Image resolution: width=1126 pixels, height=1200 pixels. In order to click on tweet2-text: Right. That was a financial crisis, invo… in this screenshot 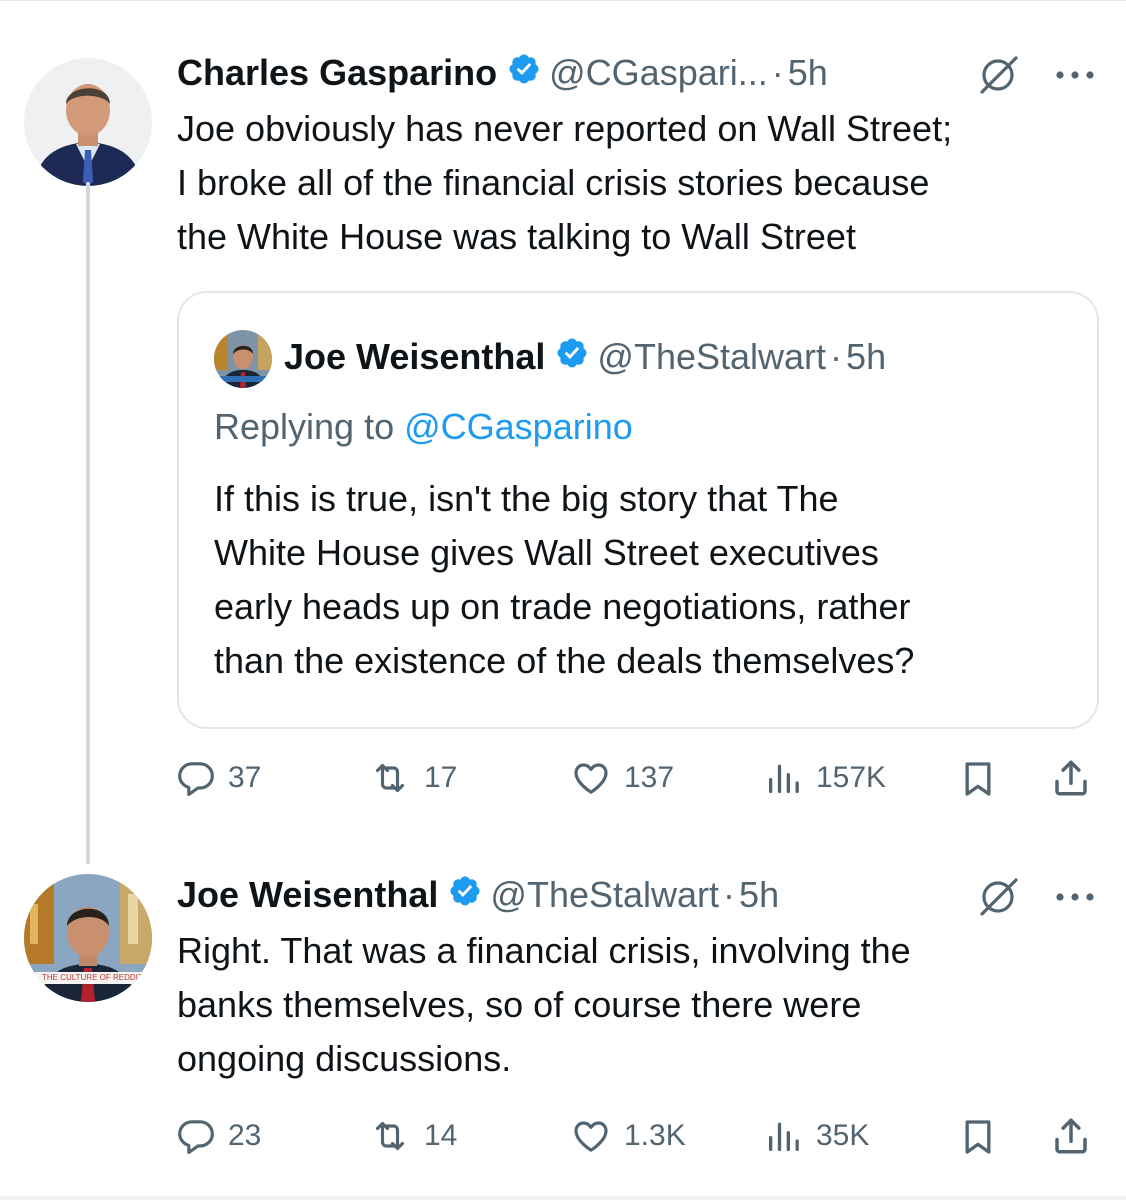, I will do `click(544, 1005)`.